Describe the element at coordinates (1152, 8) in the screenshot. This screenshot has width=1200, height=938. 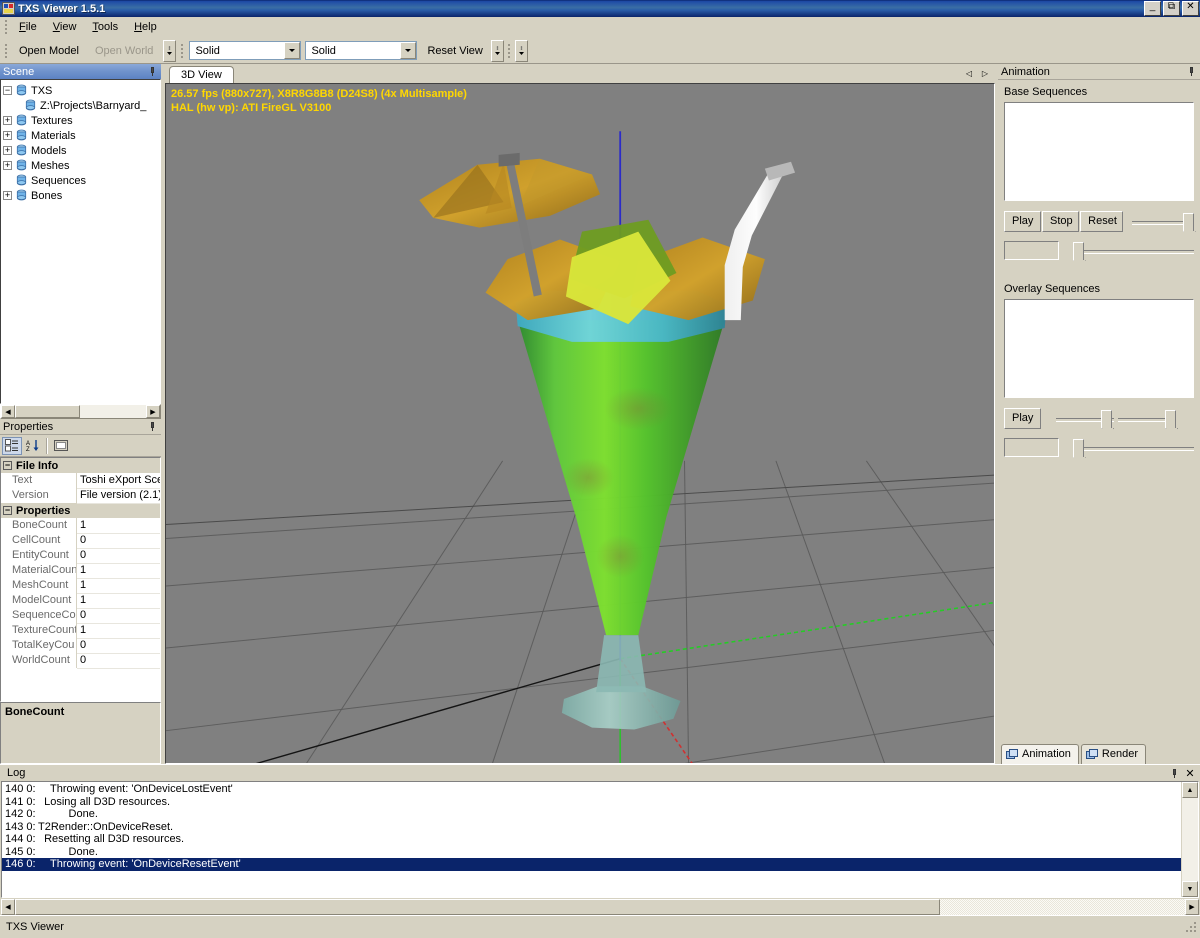
I see `minimize-button: _` at that location.